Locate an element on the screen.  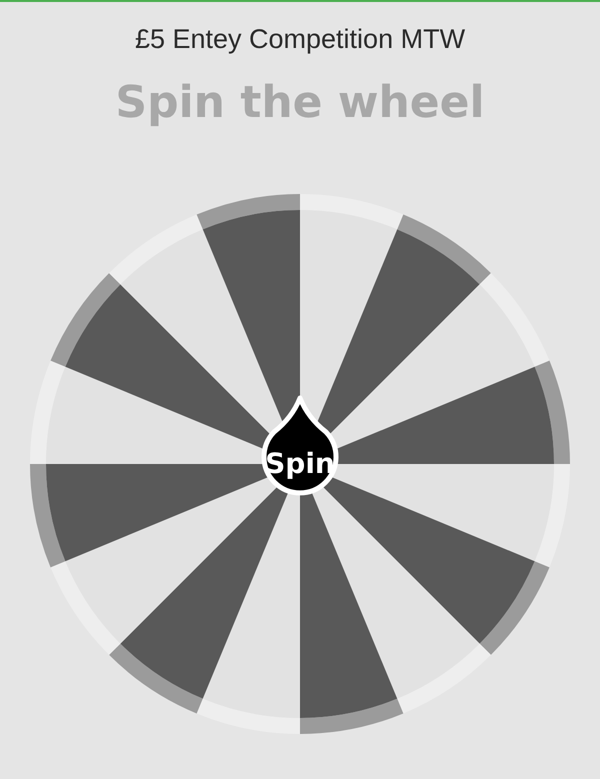
spin-button: Spin is located at coordinates (300, 446).